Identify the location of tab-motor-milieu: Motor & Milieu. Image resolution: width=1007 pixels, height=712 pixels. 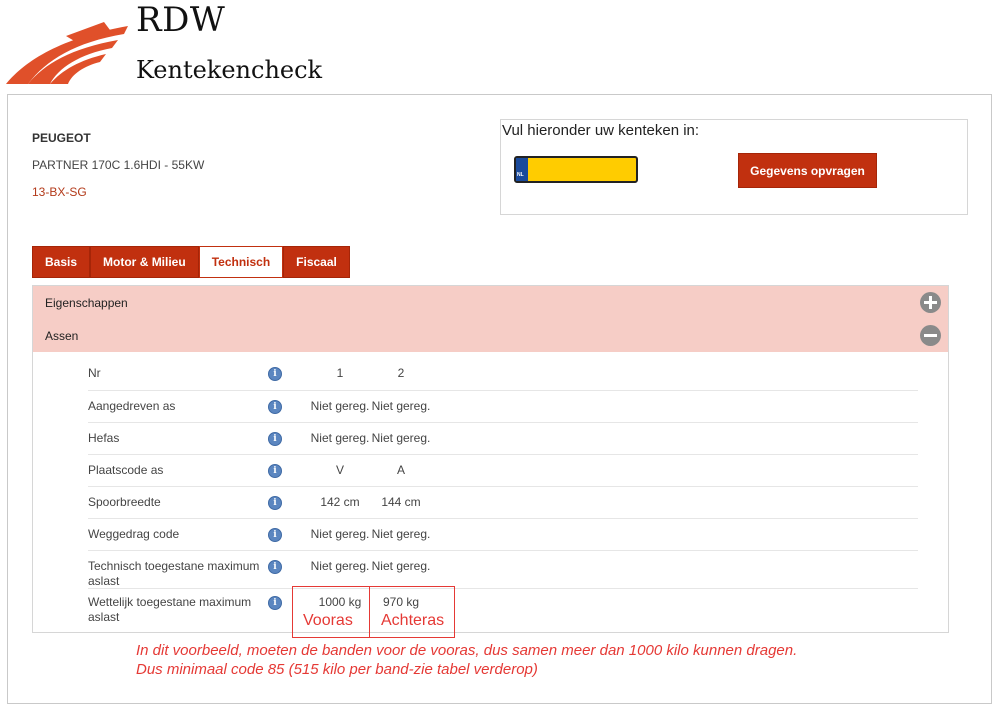
(144, 262).